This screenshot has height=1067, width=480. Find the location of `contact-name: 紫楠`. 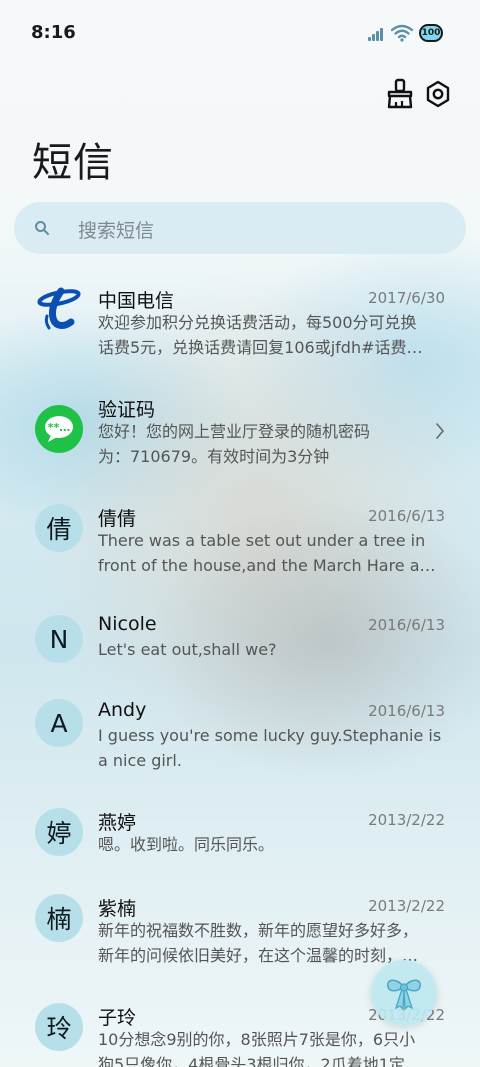

contact-name: 紫楠 is located at coordinates (117, 909).